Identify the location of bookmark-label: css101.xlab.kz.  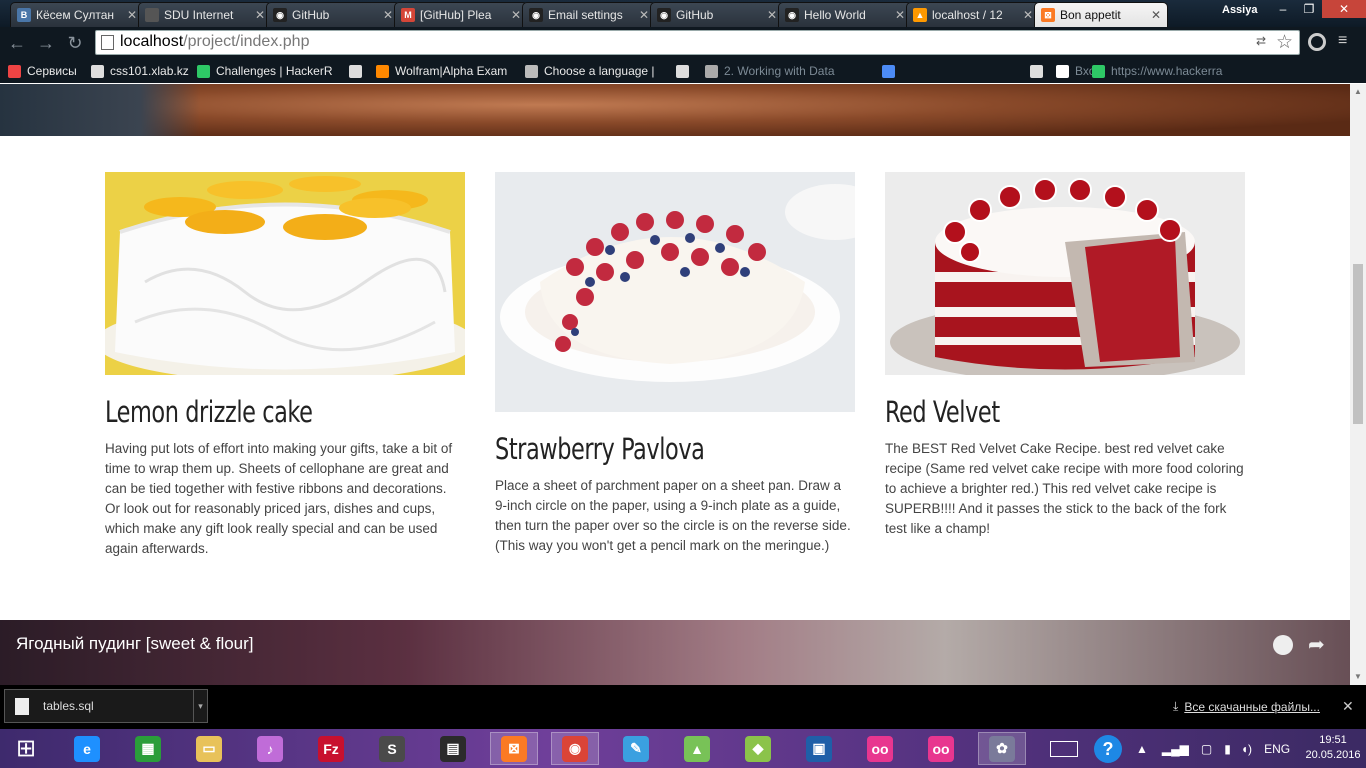
(149, 71).